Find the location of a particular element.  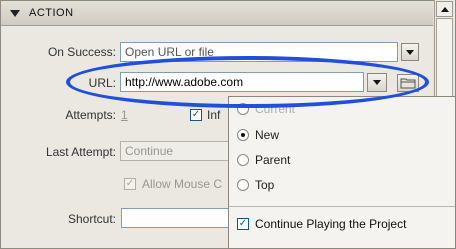

browse-folder-button is located at coordinates (408, 83).